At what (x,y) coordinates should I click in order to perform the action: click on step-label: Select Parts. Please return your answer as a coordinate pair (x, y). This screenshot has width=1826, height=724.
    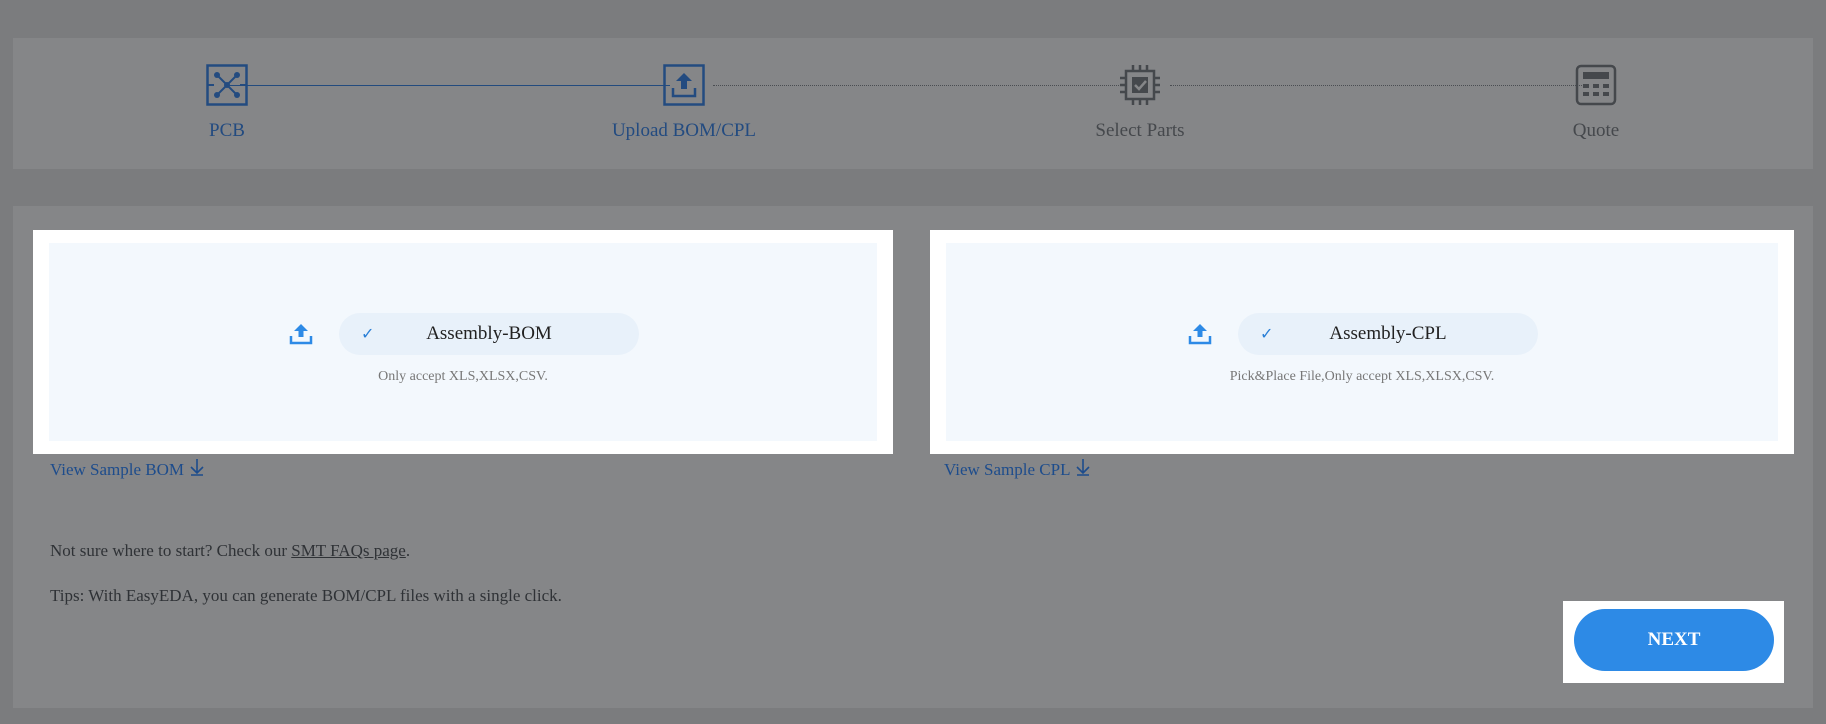
    Looking at the image, I should click on (1140, 130).